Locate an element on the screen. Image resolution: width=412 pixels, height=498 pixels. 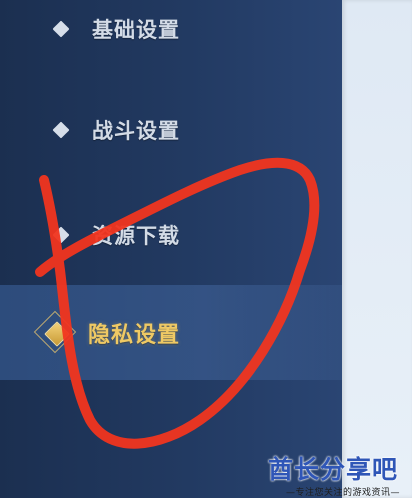
menu-item-basic-settings: 基础设置 is located at coordinates (171, 29).